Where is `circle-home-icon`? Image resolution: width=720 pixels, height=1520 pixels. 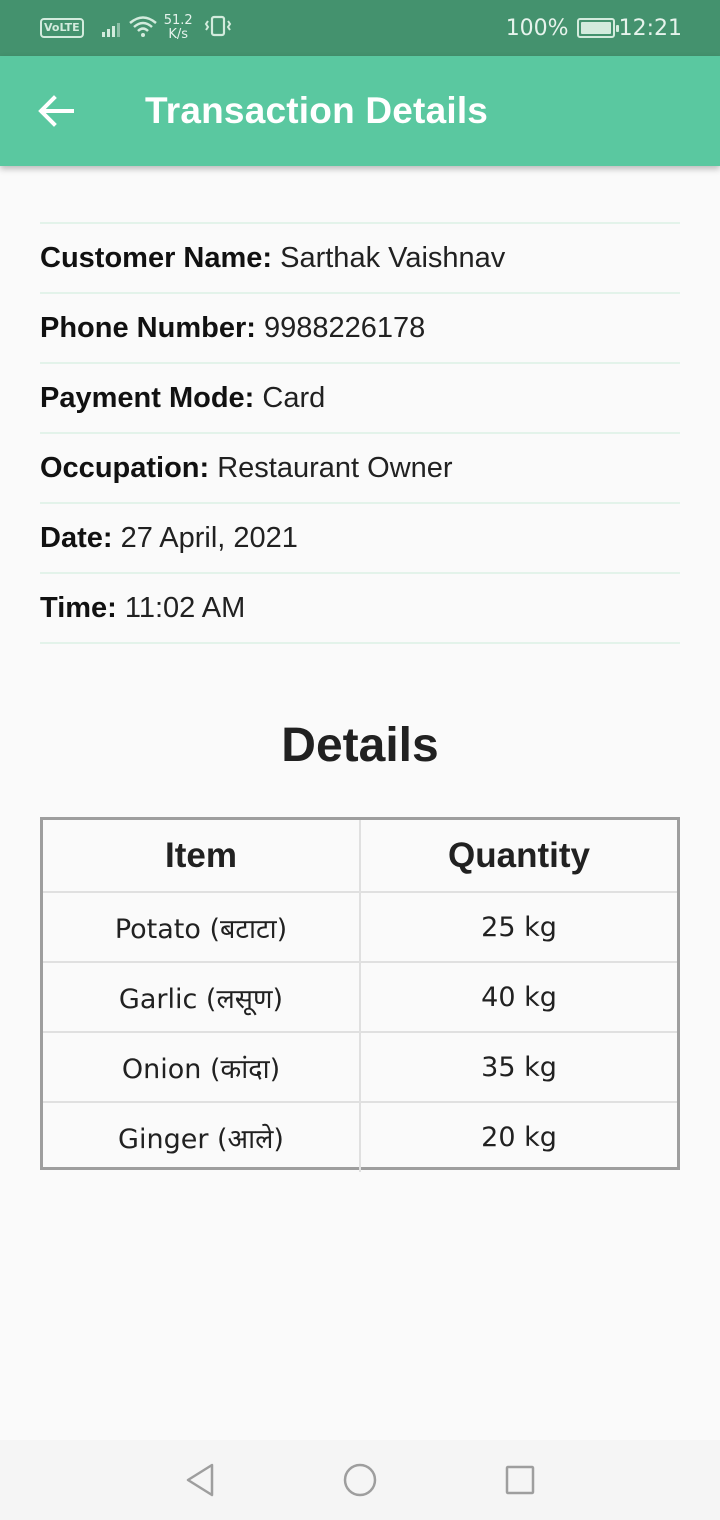
circle-home-icon is located at coordinates (360, 1480).